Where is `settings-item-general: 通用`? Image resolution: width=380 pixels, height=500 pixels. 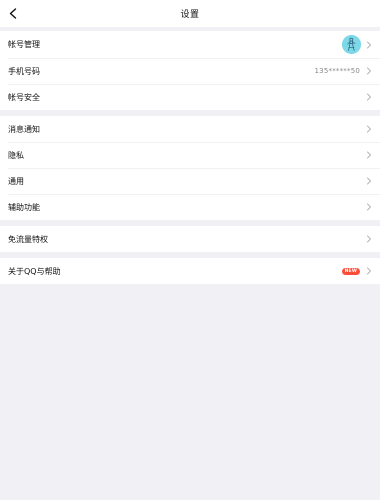 settings-item-general: 通用 is located at coordinates (190, 181).